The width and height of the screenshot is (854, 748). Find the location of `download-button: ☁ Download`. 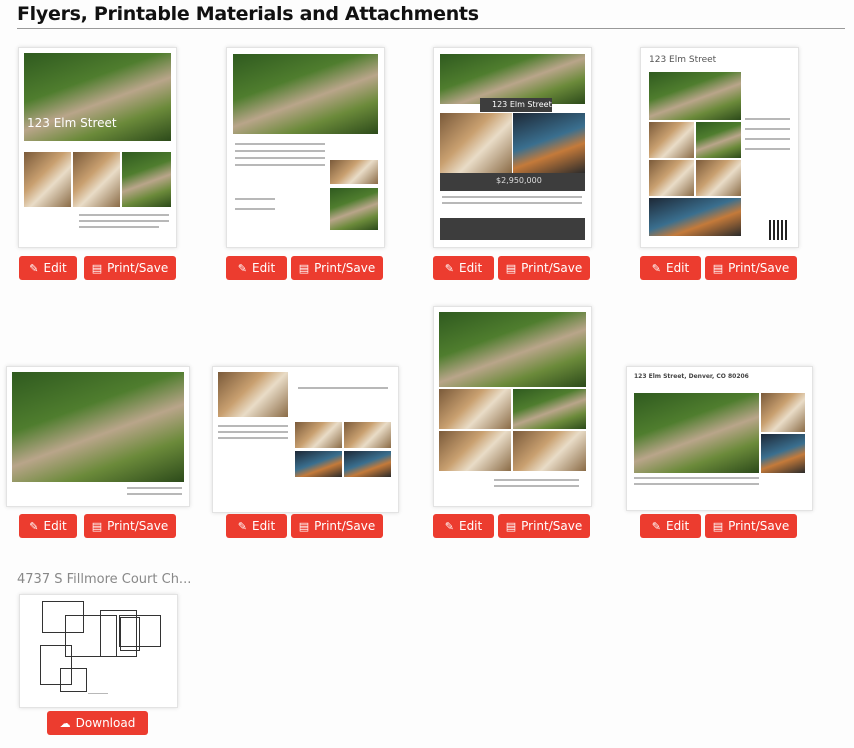

download-button: ☁ Download is located at coordinates (97, 723).